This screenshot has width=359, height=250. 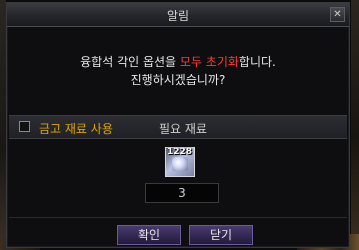 What do you see at coordinates (183, 129) in the screenshot?
I see `required-materials-label: 필요 재료` at bounding box center [183, 129].